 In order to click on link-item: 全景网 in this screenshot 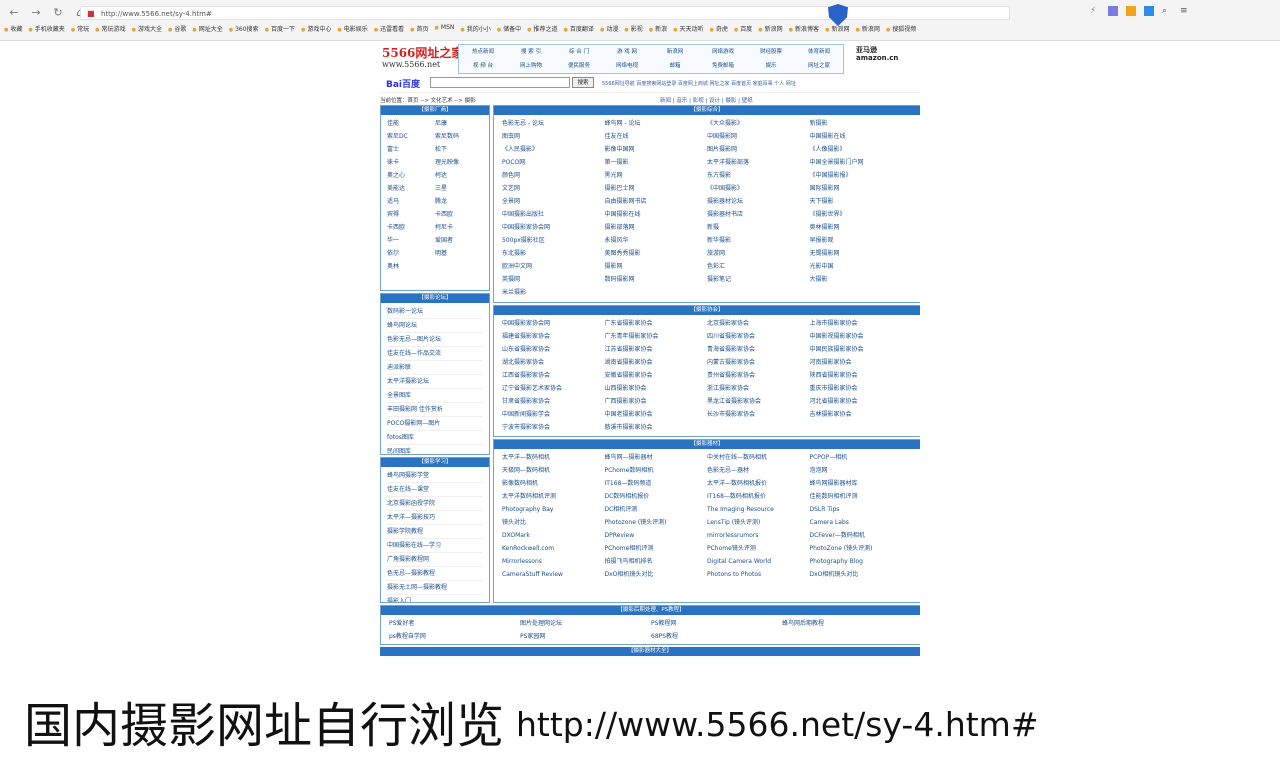, I will do `click(553, 201)`.